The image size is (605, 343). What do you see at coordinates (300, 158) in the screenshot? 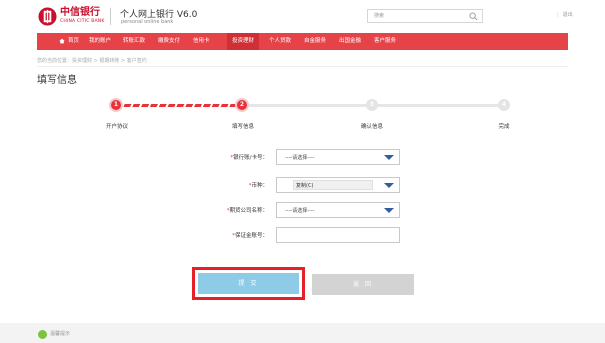
I see `bank-account-value: ----请选择----` at bounding box center [300, 158].